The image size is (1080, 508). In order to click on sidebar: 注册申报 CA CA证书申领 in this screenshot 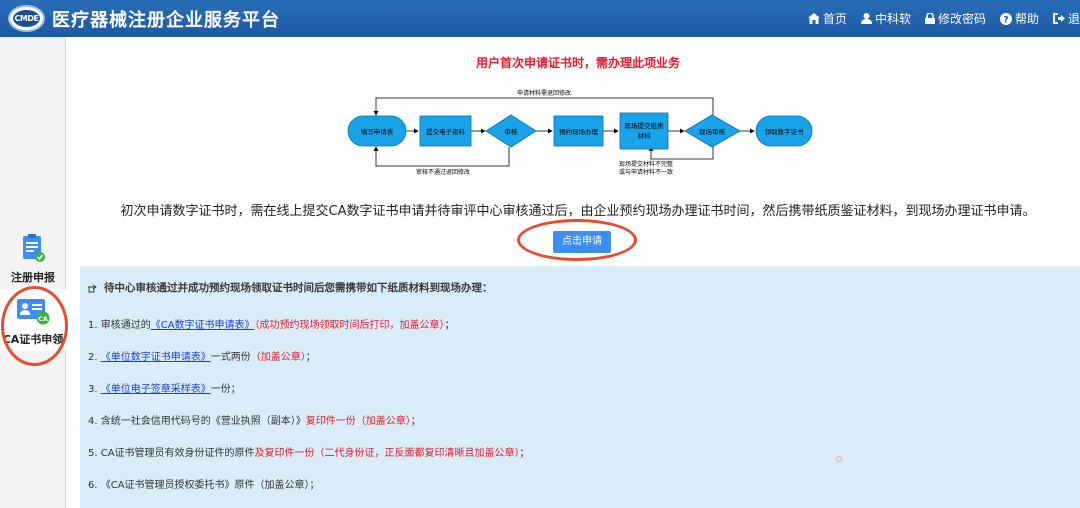, I will do `click(33, 272)`.